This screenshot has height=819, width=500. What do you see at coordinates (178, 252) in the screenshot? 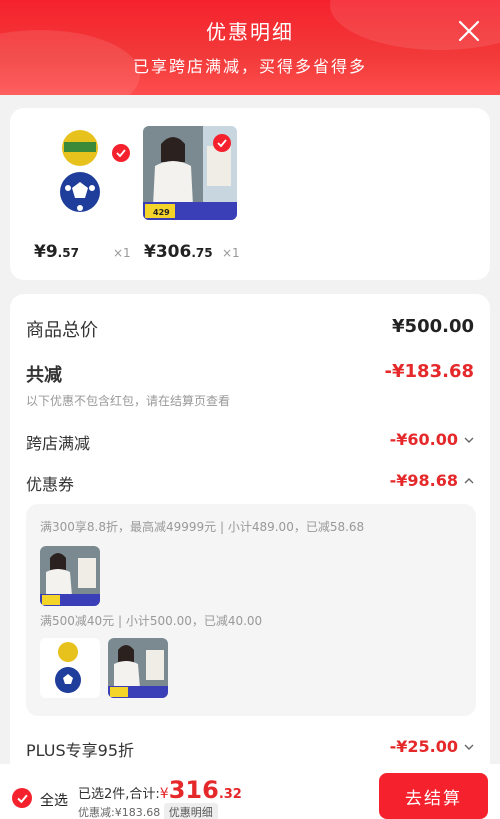
I see `product-price: ¥306.75` at bounding box center [178, 252].